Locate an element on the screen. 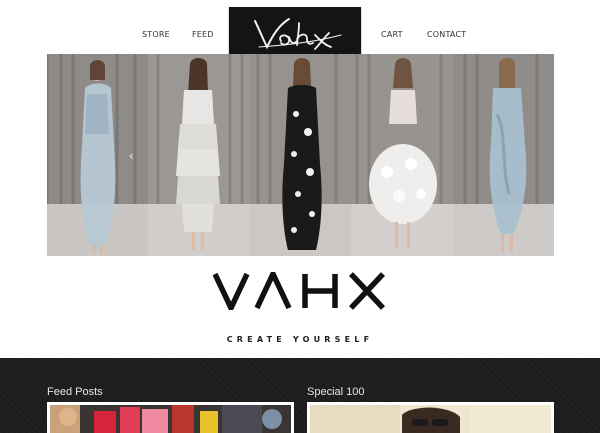 This screenshot has height=433, width=600. vahx-script-logo-image is located at coordinates (298, 34).